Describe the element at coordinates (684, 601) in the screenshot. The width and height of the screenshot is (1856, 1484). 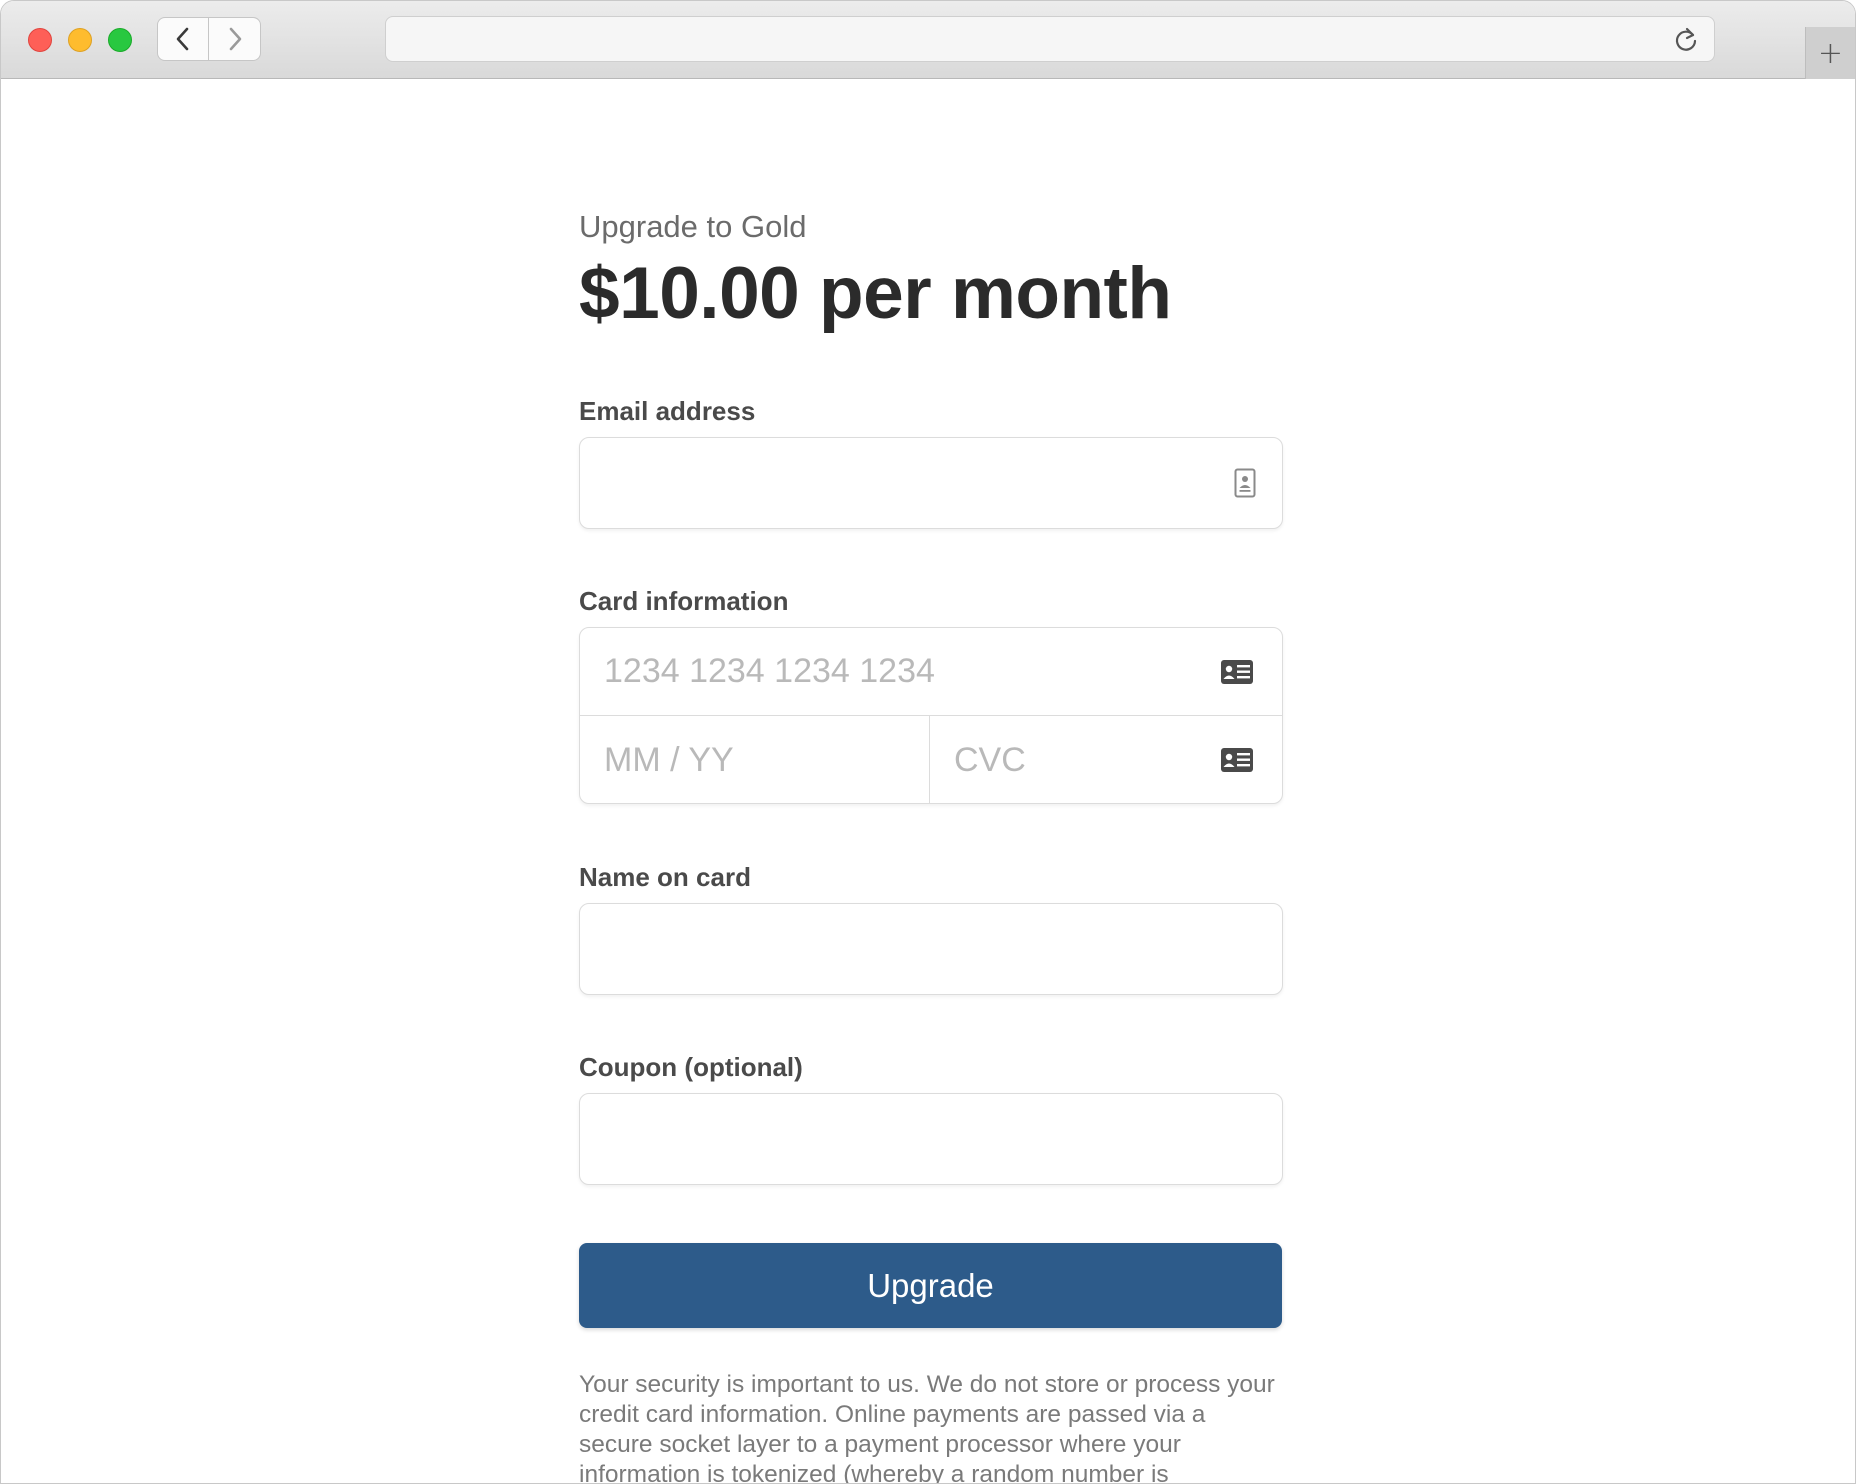
I see `card-information-label: Card information` at that location.